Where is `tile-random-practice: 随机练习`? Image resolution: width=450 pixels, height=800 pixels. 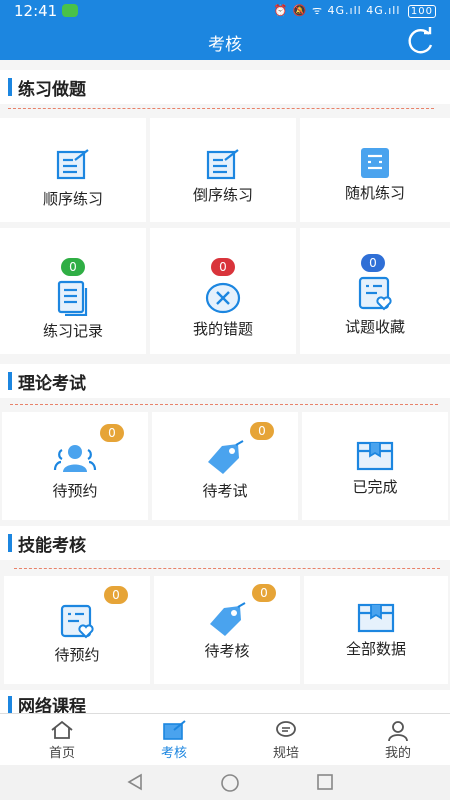 tile-random-practice: 随机练习 is located at coordinates (375, 170).